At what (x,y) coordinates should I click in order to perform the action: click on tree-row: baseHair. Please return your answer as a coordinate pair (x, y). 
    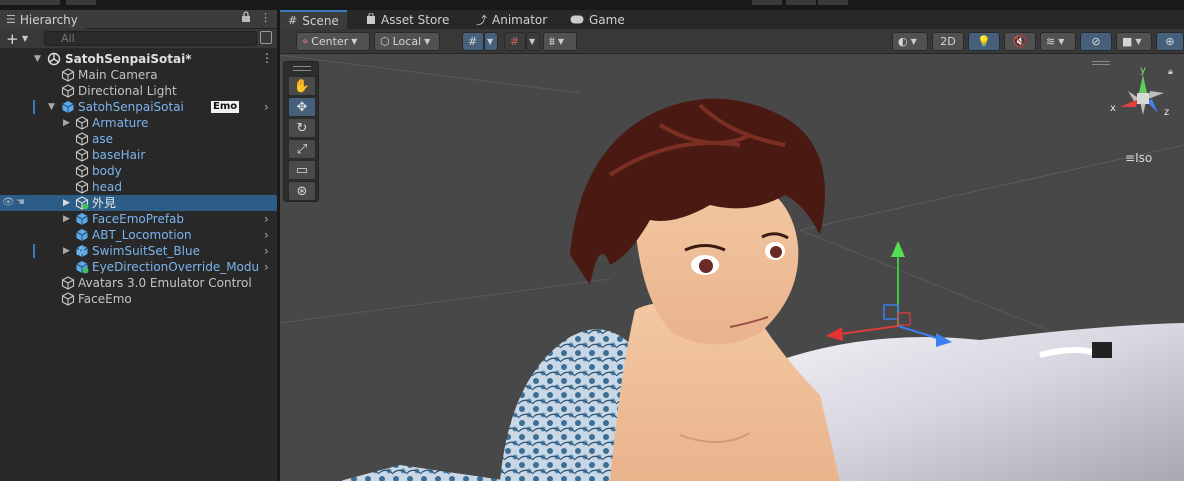
    Looking at the image, I should click on (138, 155).